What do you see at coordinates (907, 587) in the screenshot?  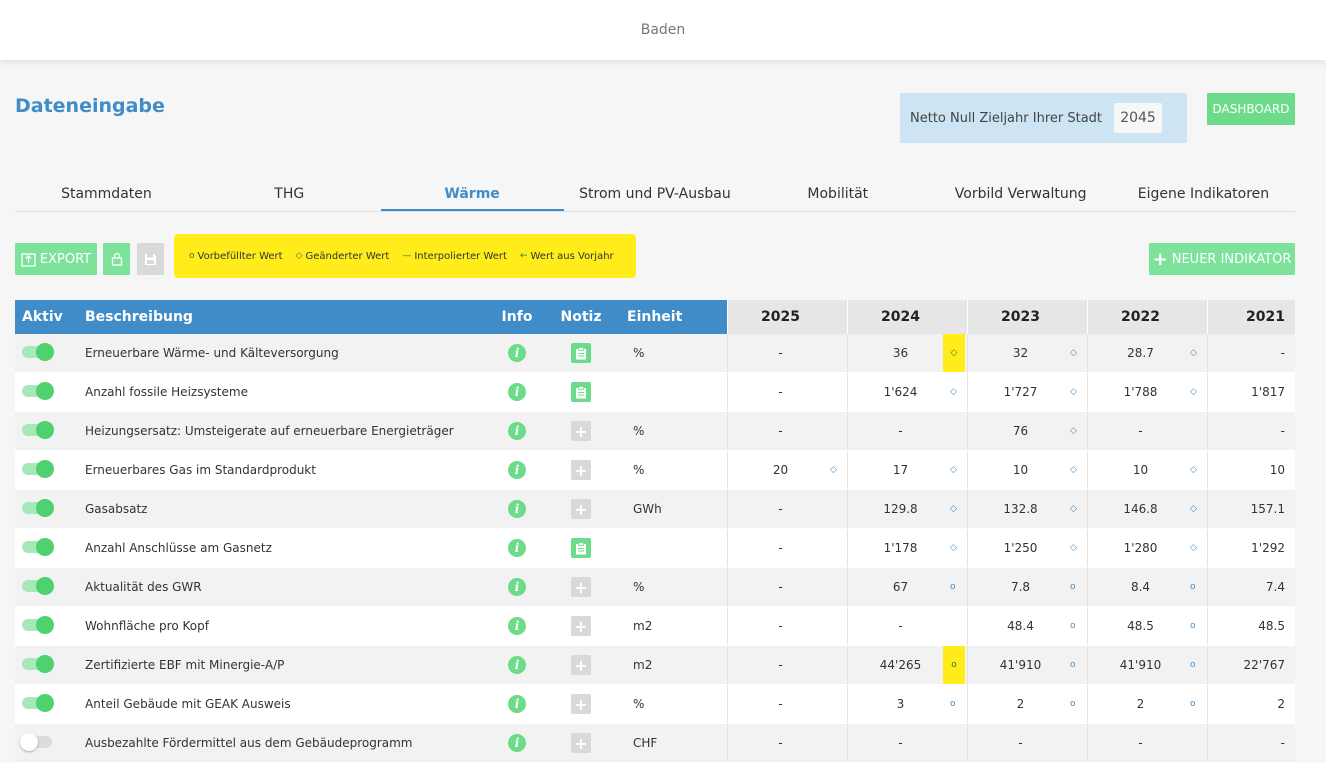 I see `value-cell: 67 o` at bounding box center [907, 587].